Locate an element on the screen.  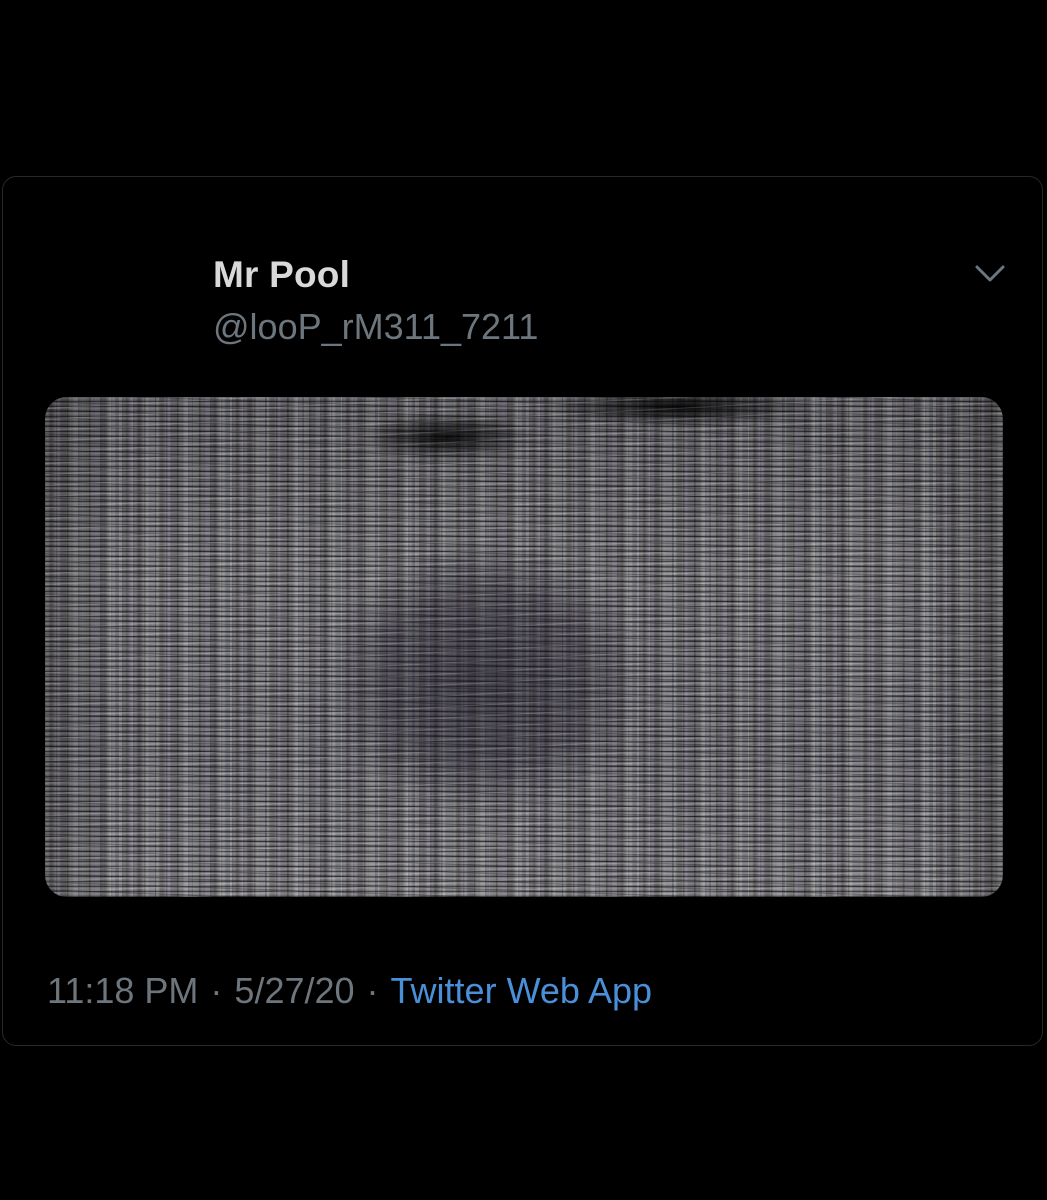
display-name: Mr Pool is located at coordinates (281, 275).